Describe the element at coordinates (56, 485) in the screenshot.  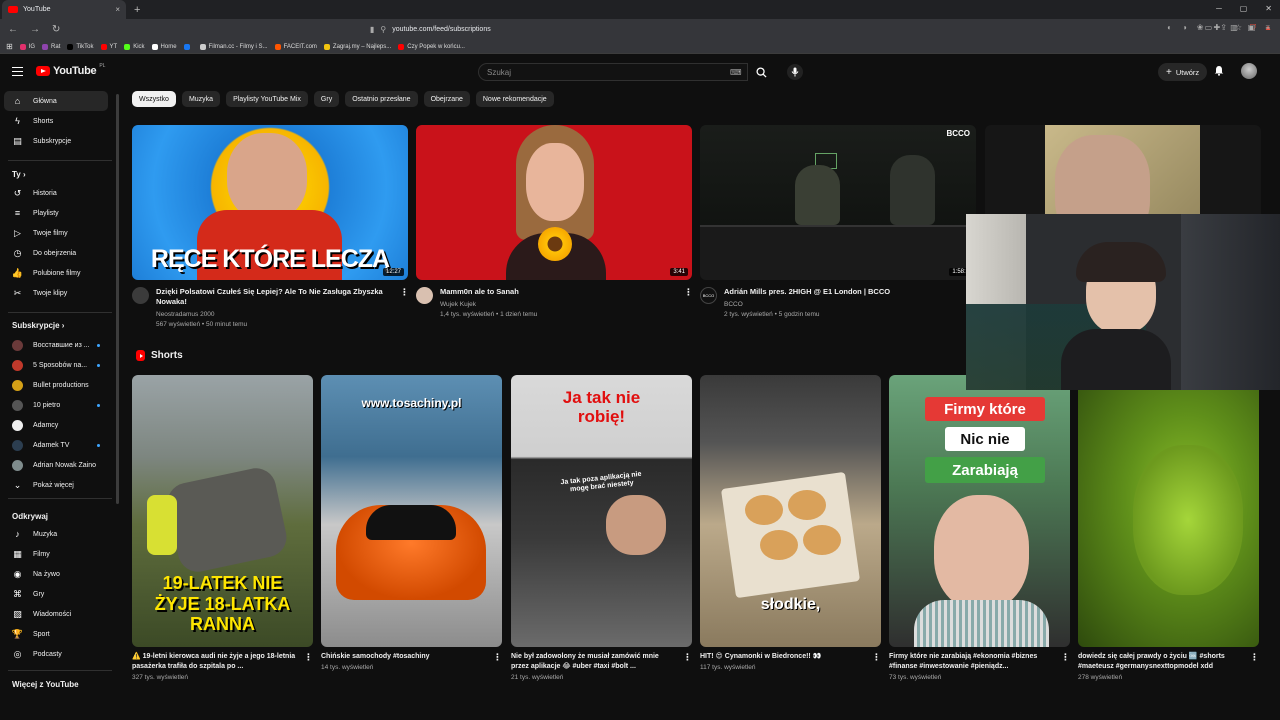
I see `sidebar-item: ⌄ Pokaż więcej` at that location.